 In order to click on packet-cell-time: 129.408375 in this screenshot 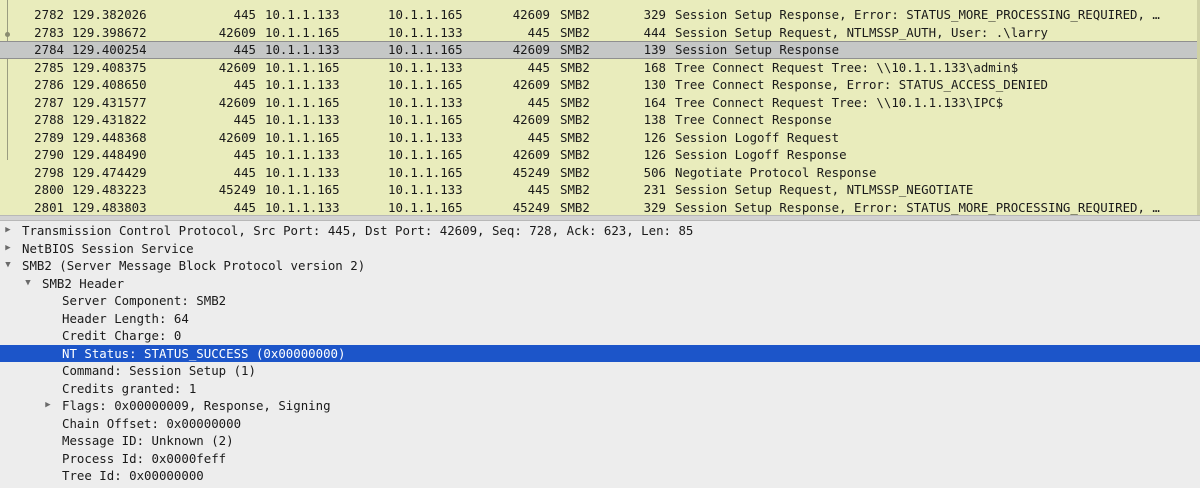, I will do `click(109, 67)`.